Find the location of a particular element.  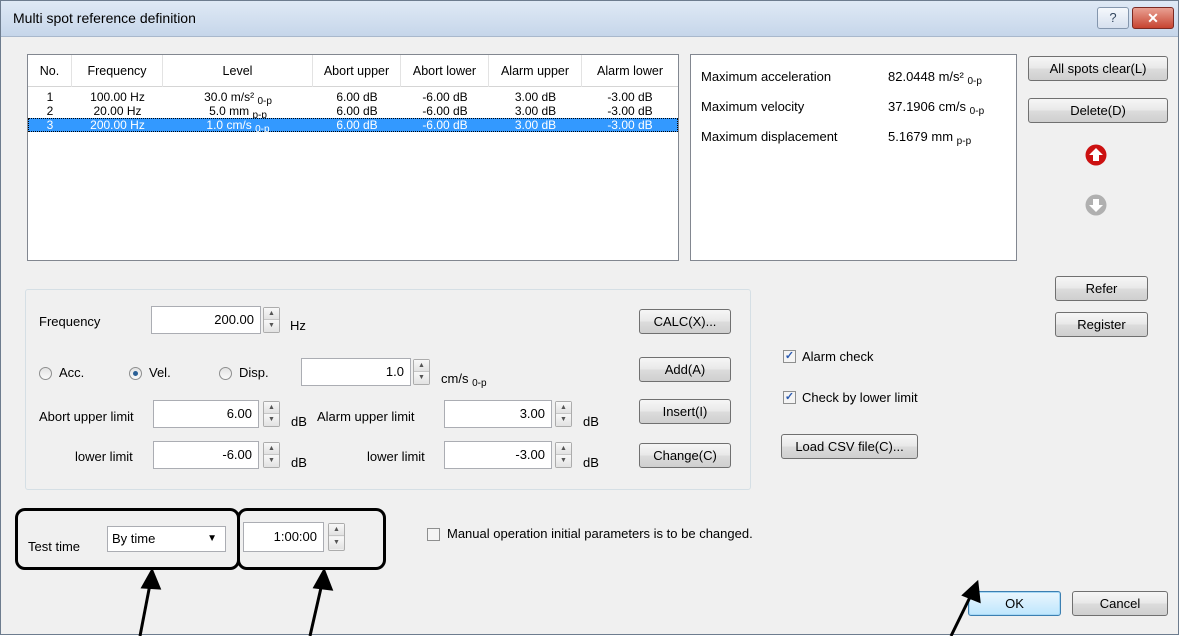

abort-lower-spinner: ▲ ▼ is located at coordinates (271, 455).